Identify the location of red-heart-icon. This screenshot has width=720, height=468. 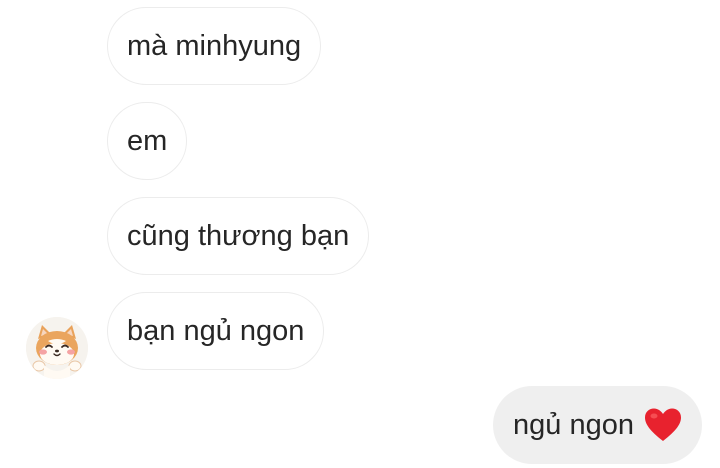
(663, 424).